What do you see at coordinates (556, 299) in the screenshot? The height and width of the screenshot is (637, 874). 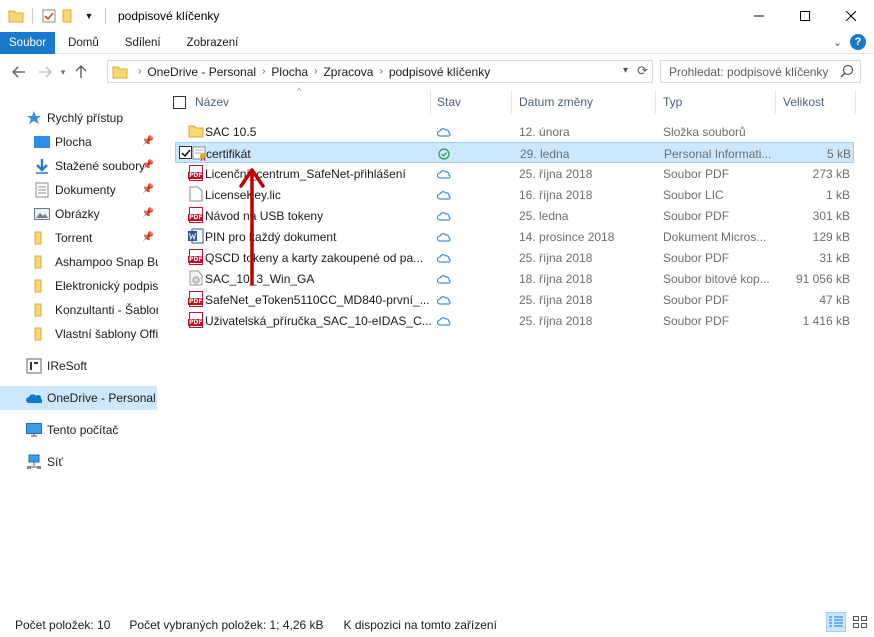 I see `file-date: 25. října 2018` at bounding box center [556, 299].